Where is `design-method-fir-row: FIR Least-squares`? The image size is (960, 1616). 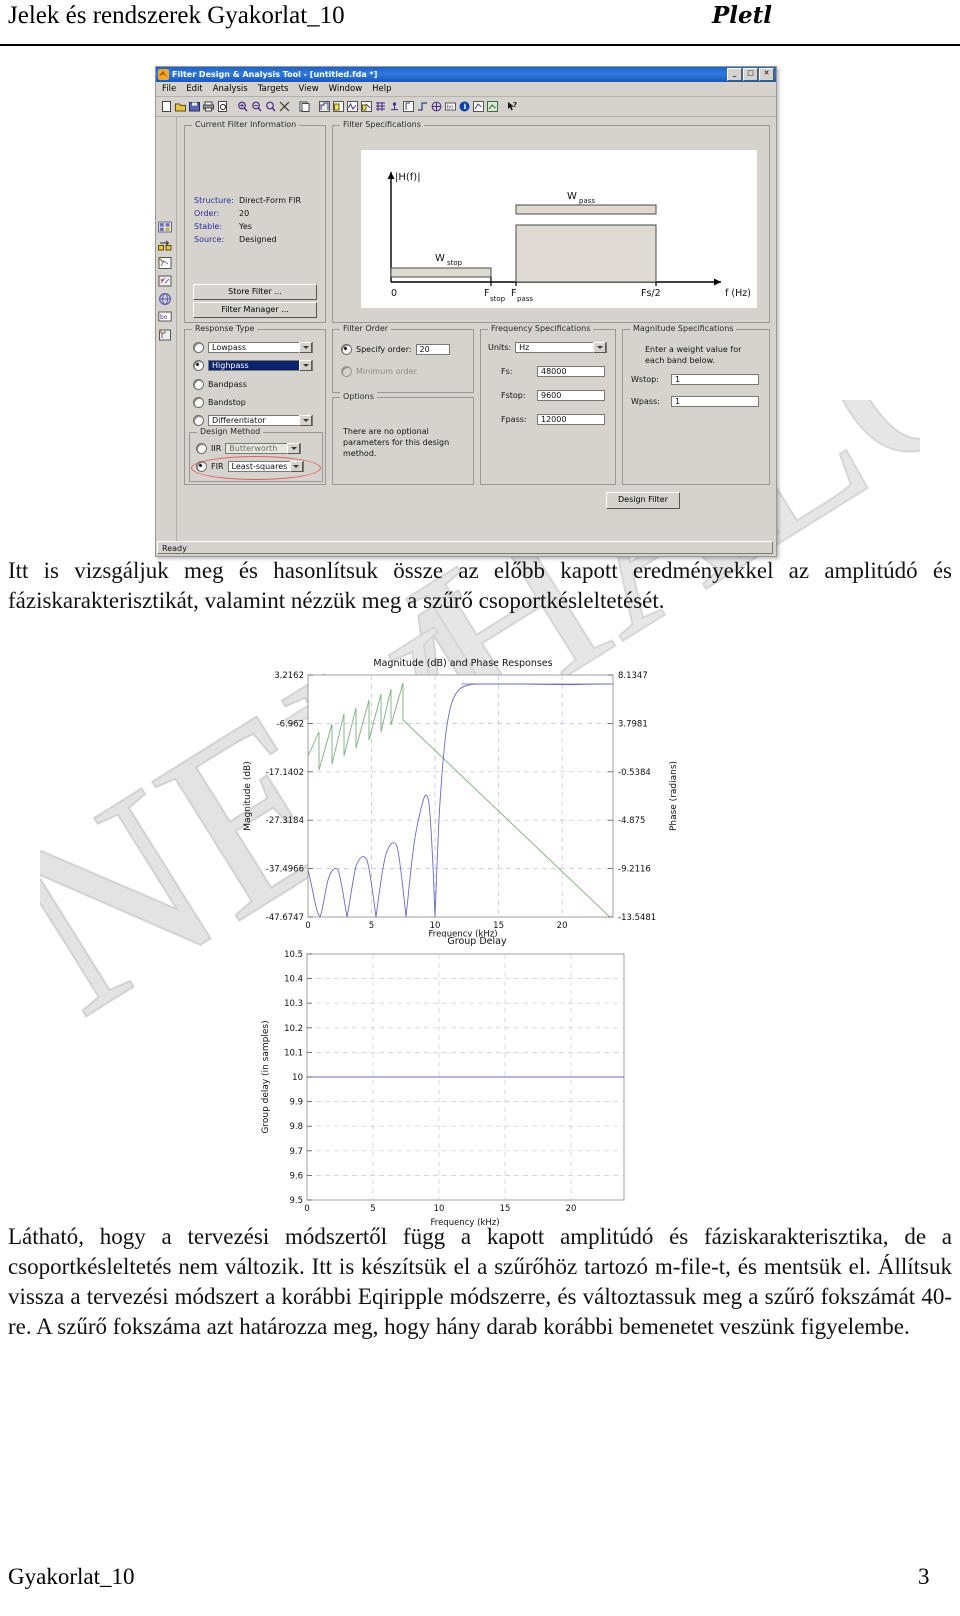 design-method-fir-row: FIR Least-squares is located at coordinates (250, 466).